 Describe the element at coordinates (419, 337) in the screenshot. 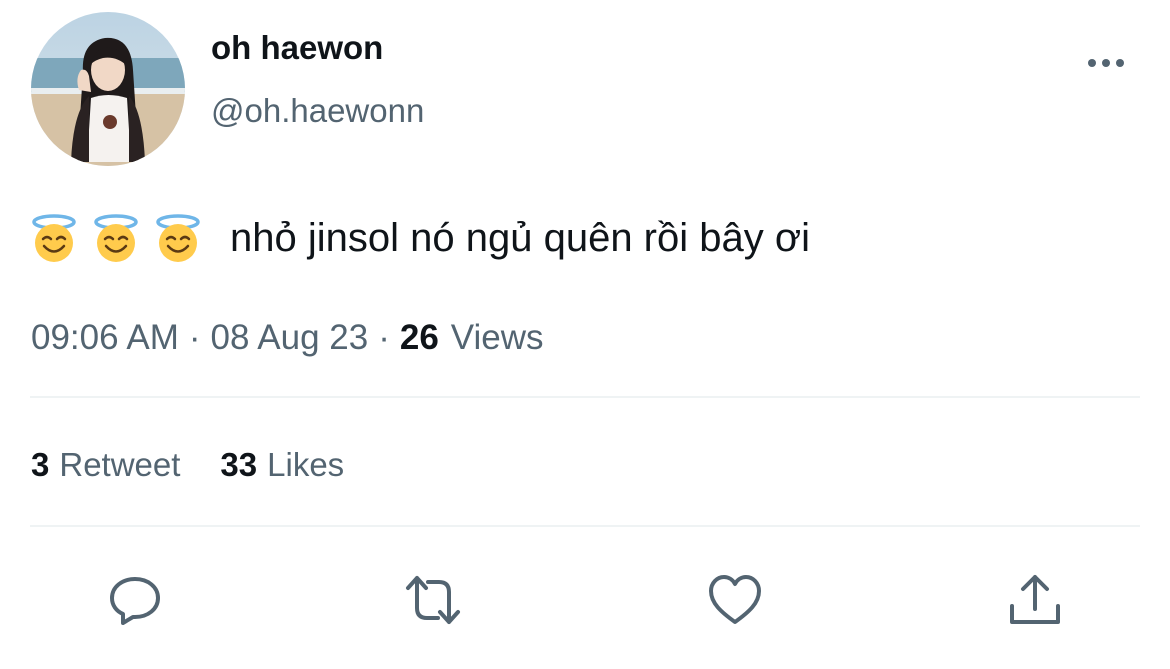

I see `views-count: 26` at that location.